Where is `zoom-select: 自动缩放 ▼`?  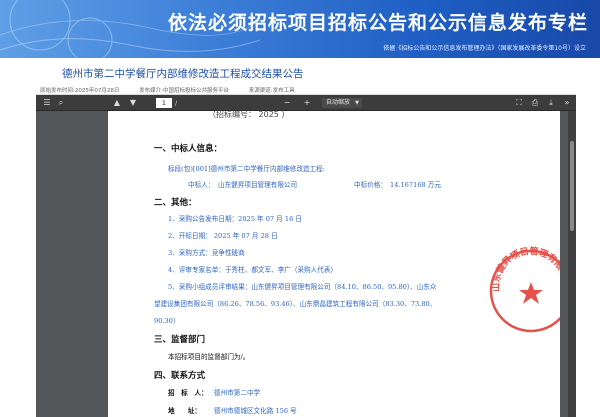 zoom-select: 自动缩放 ▼ is located at coordinates (342, 103).